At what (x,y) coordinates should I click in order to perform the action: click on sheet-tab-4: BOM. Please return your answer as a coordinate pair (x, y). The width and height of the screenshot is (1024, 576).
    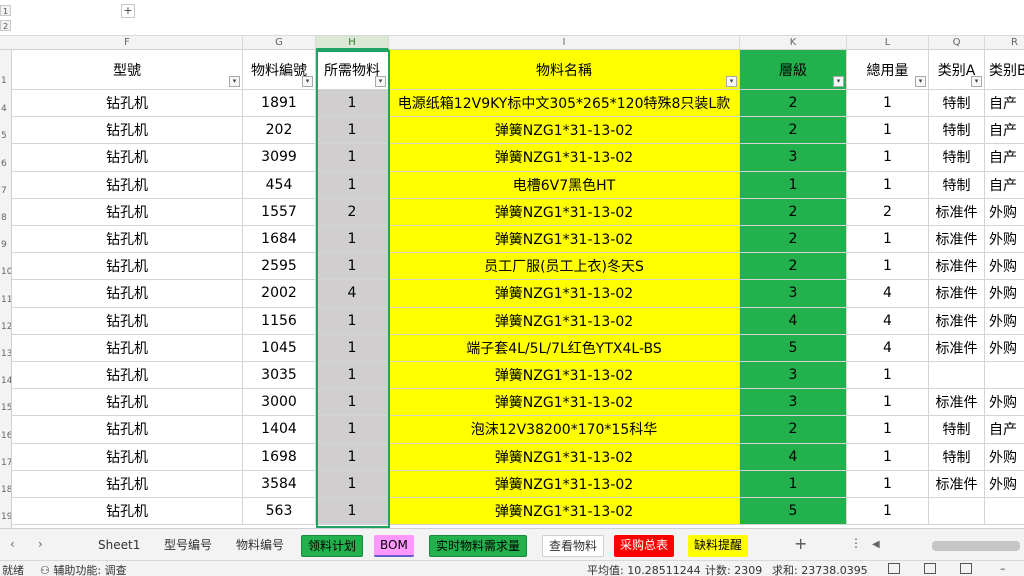
    Looking at the image, I should click on (394, 546).